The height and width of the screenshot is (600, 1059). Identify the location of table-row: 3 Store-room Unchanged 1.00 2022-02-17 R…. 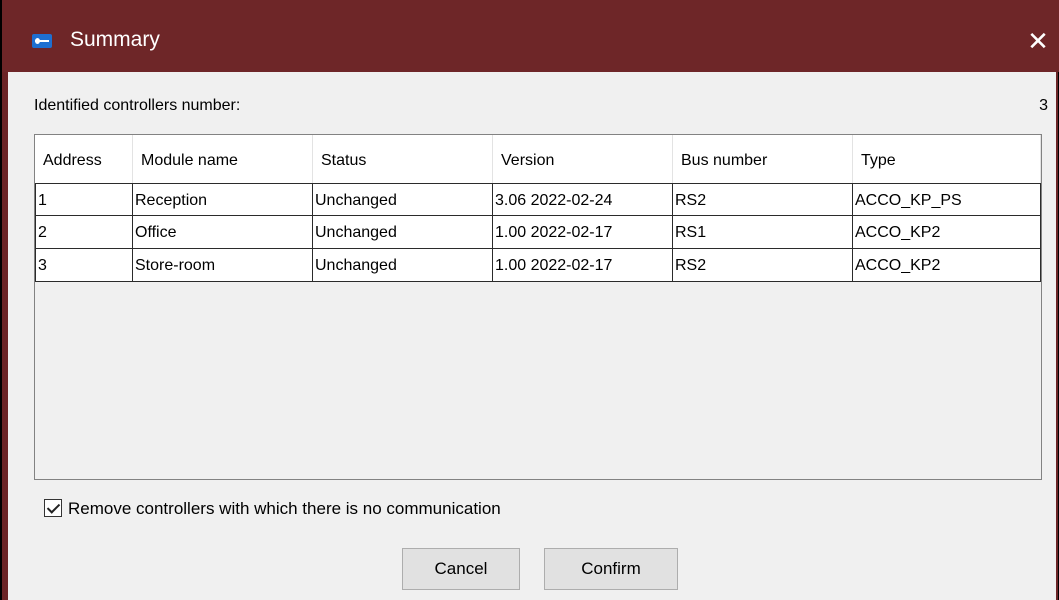
(538, 265).